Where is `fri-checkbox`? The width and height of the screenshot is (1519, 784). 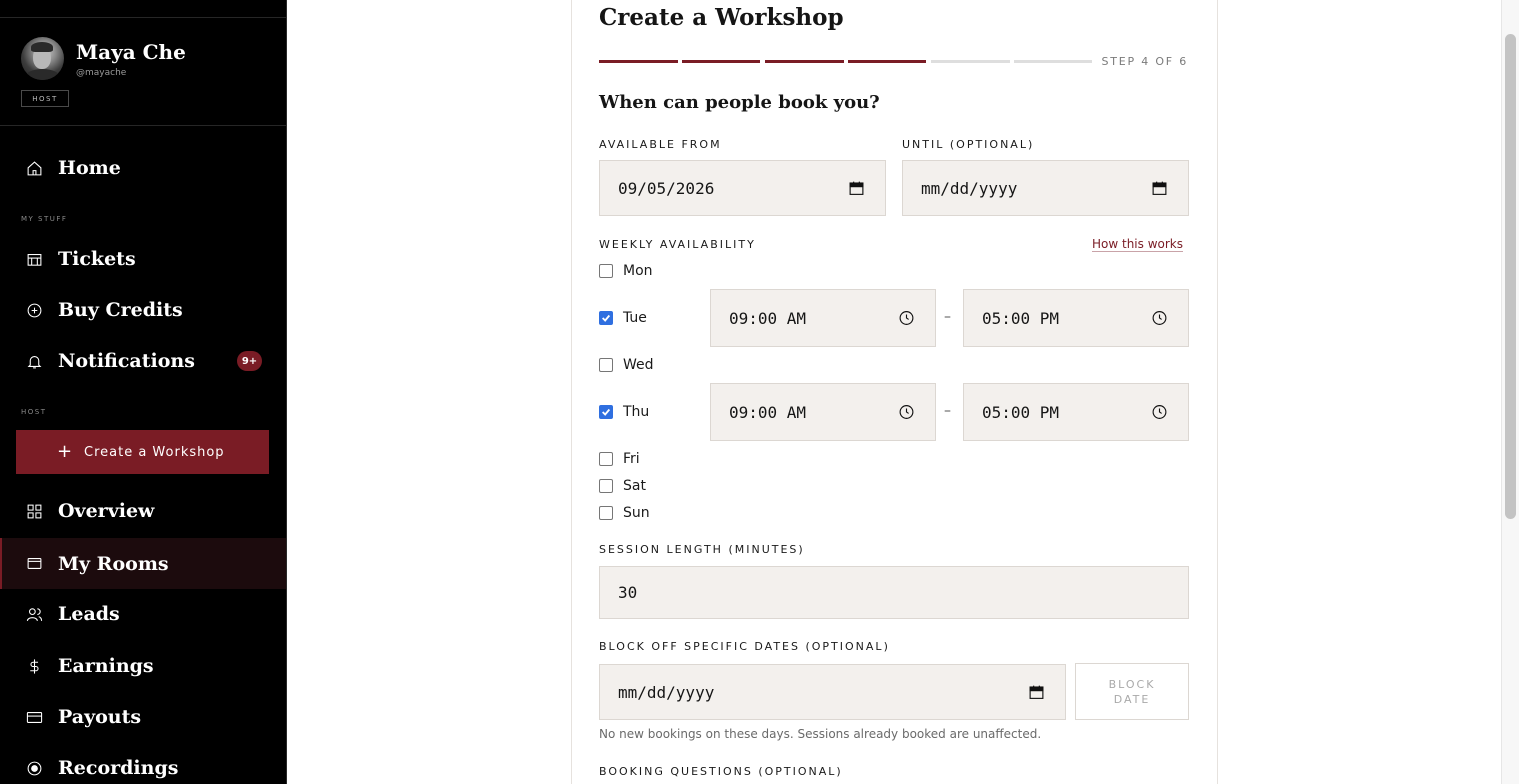 fri-checkbox is located at coordinates (606, 459).